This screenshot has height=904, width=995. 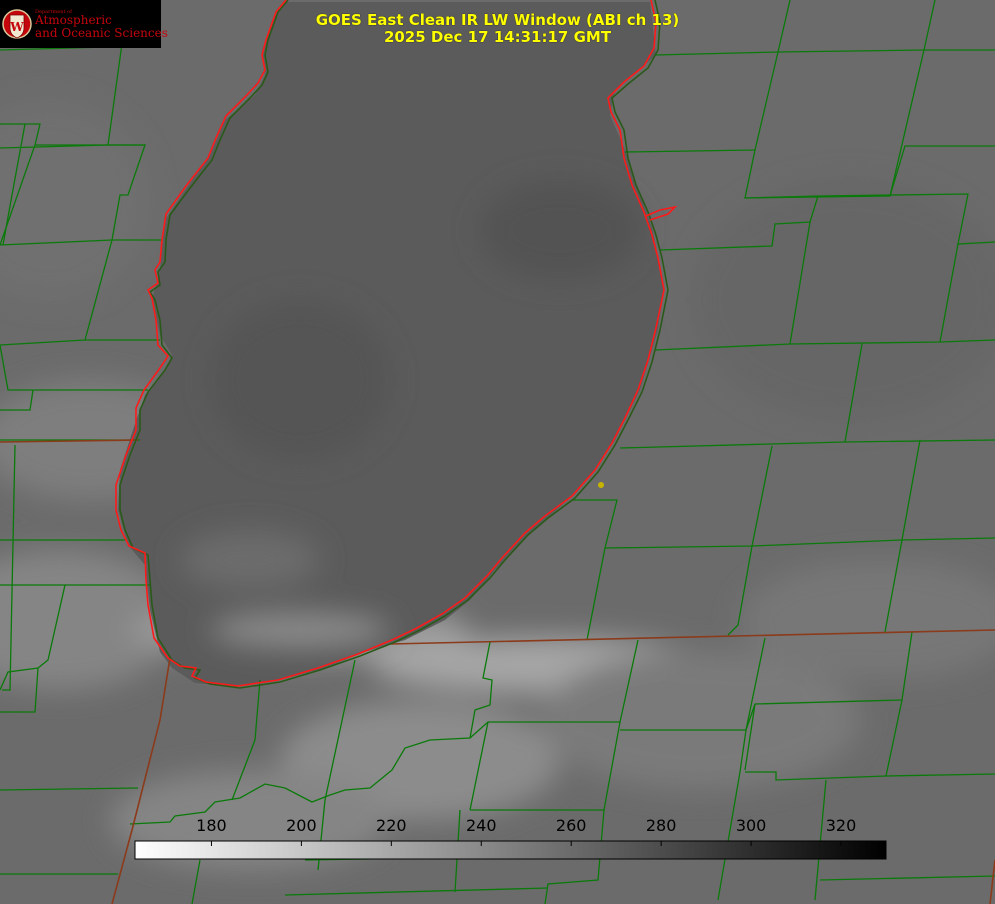 I want to click on colorbar-tick-label: 300, so click(x=751, y=825).